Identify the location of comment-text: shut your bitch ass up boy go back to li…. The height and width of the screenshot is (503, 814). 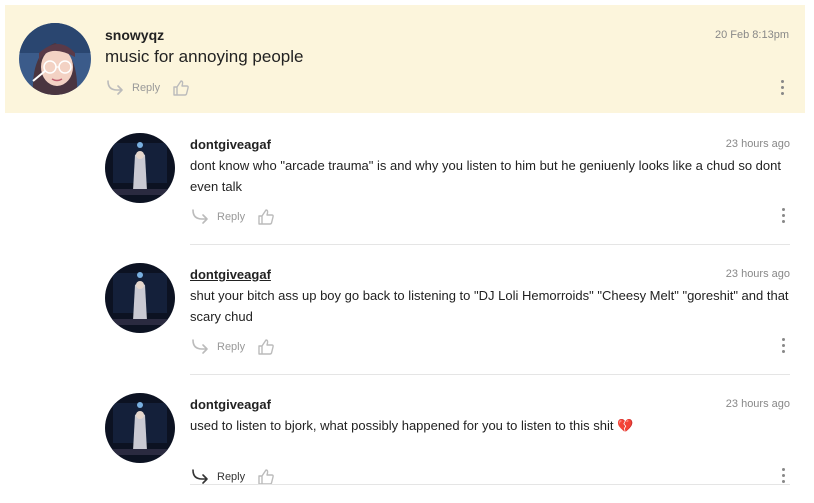
(489, 306).